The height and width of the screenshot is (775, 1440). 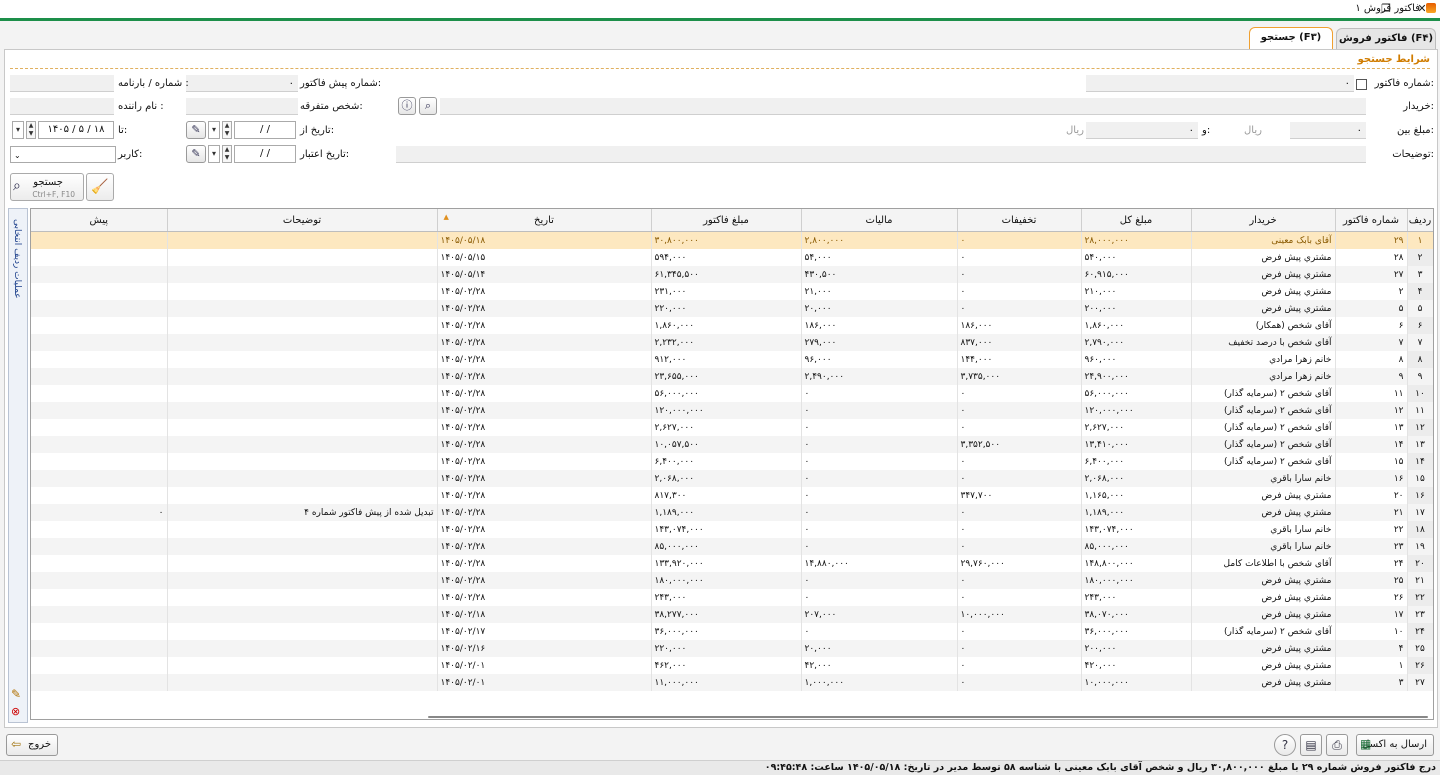 What do you see at coordinates (1263, 220) in the screenshot?
I see `col-buyer: خریدار` at bounding box center [1263, 220].